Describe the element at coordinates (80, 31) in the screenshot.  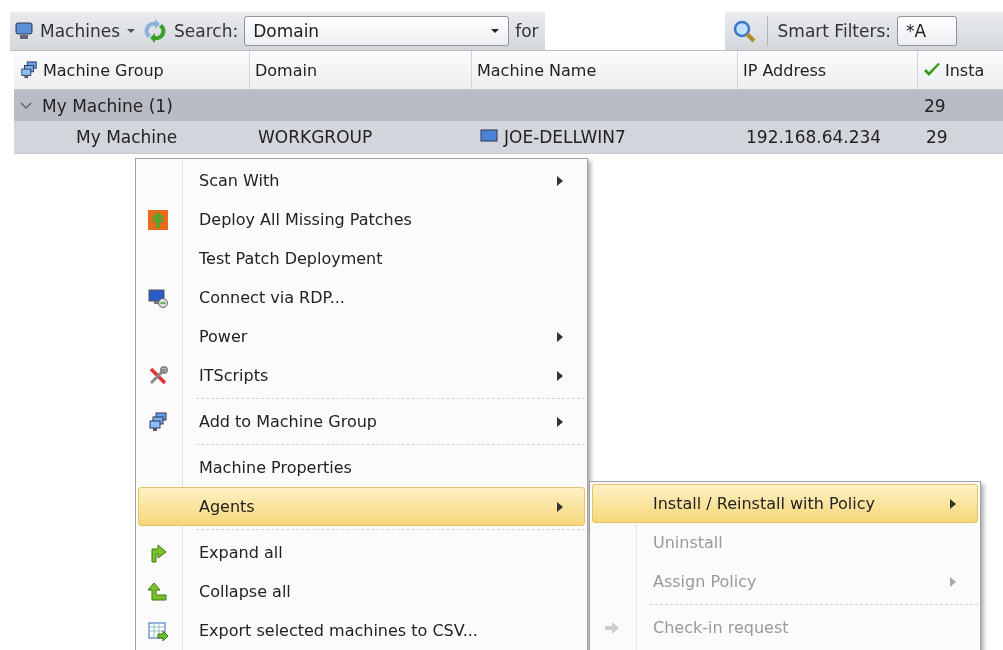
I see `machines-menu: Machines` at that location.